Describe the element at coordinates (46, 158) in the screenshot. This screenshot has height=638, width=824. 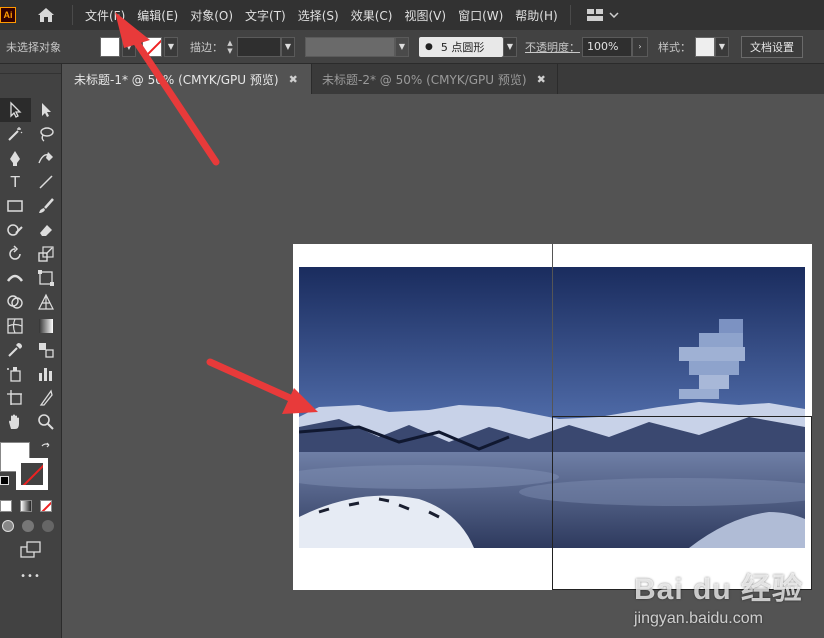
I see `curvature-tool` at that location.